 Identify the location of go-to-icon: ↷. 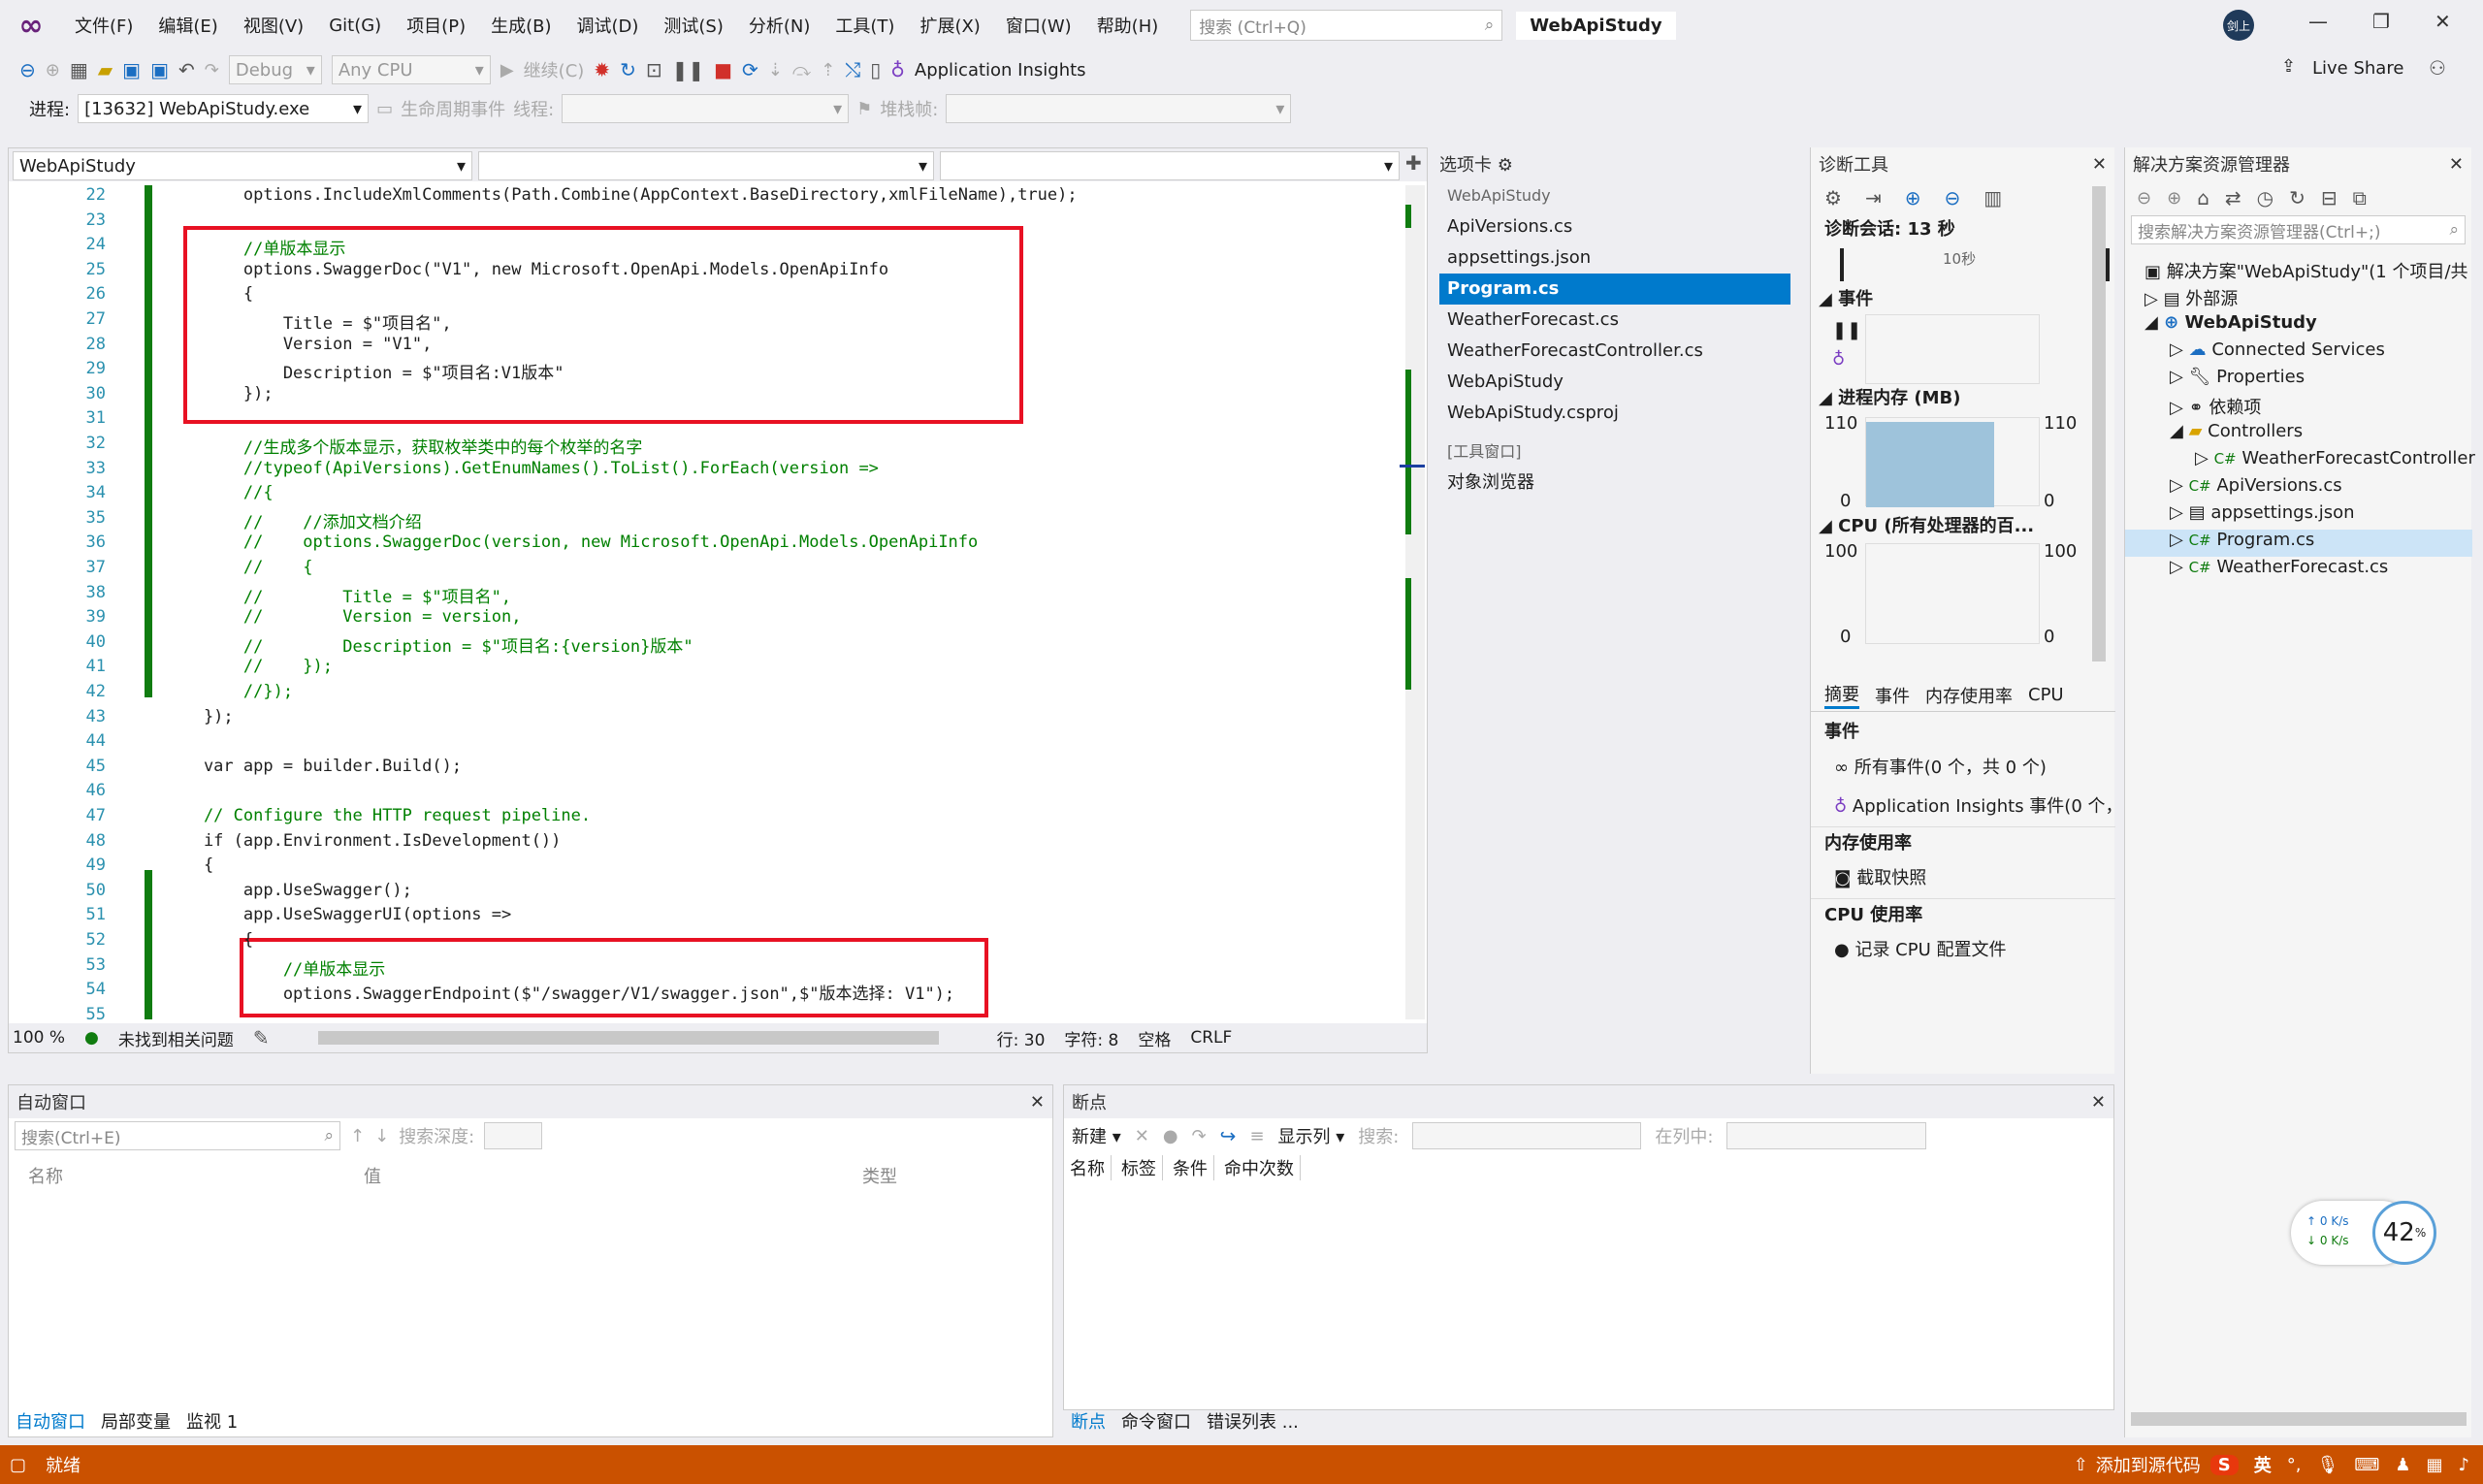
(1200, 1136).